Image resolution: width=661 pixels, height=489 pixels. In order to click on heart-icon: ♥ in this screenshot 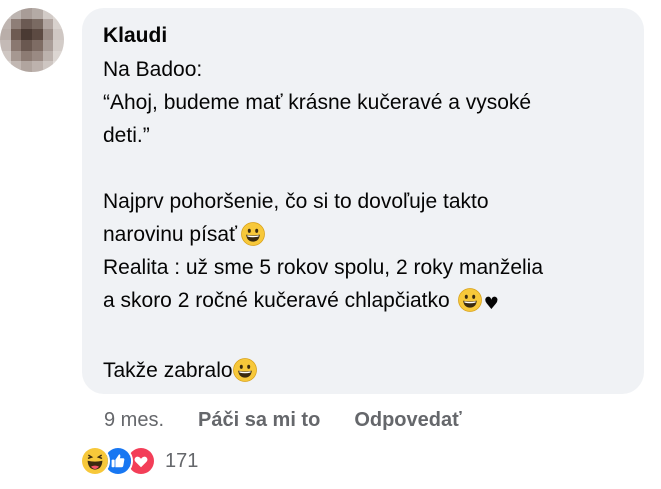, I will do `click(491, 304)`.